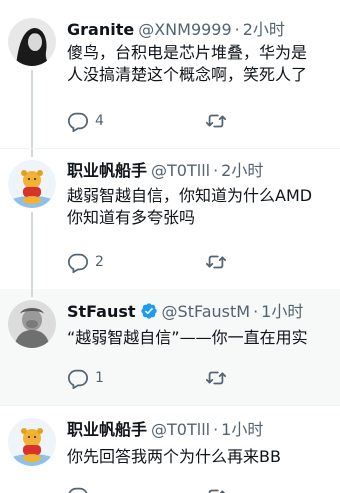 The width and height of the screenshot is (340, 493). Describe the element at coordinates (99, 378) in the screenshot. I see `reply-count: 1` at that location.